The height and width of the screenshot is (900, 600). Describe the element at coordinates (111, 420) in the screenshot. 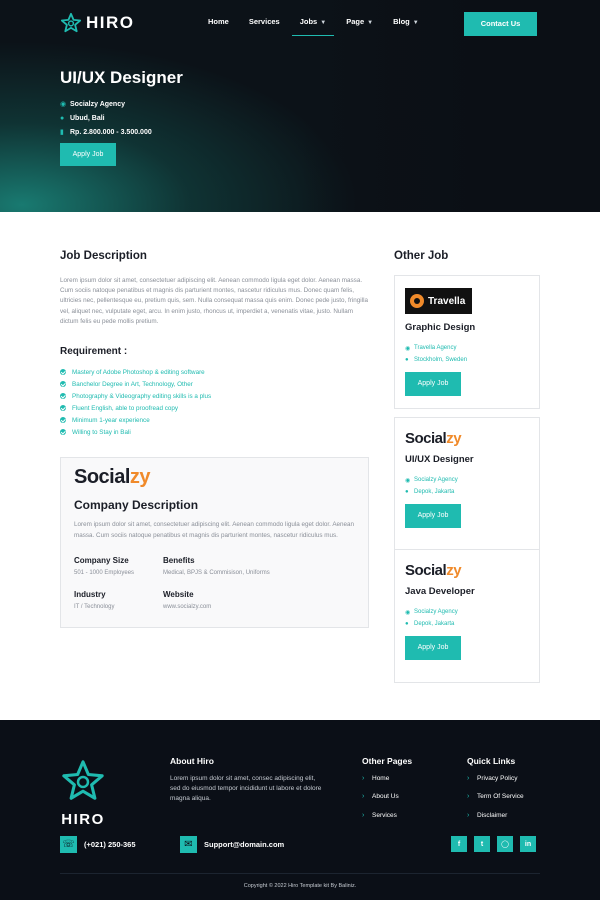

I see `requirement-text: Minimum 1-year experience` at that location.